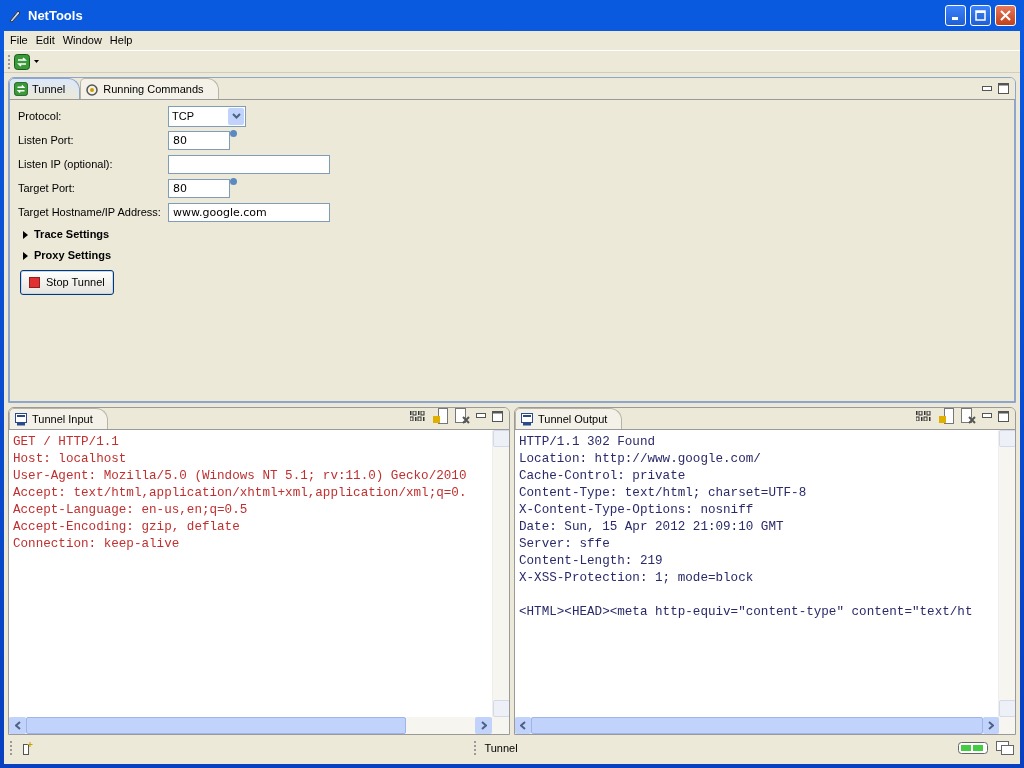 The height and width of the screenshot is (768, 1024). What do you see at coordinates (46, 140) in the screenshot?
I see `field-label: Listen Port:` at bounding box center [46, 140].